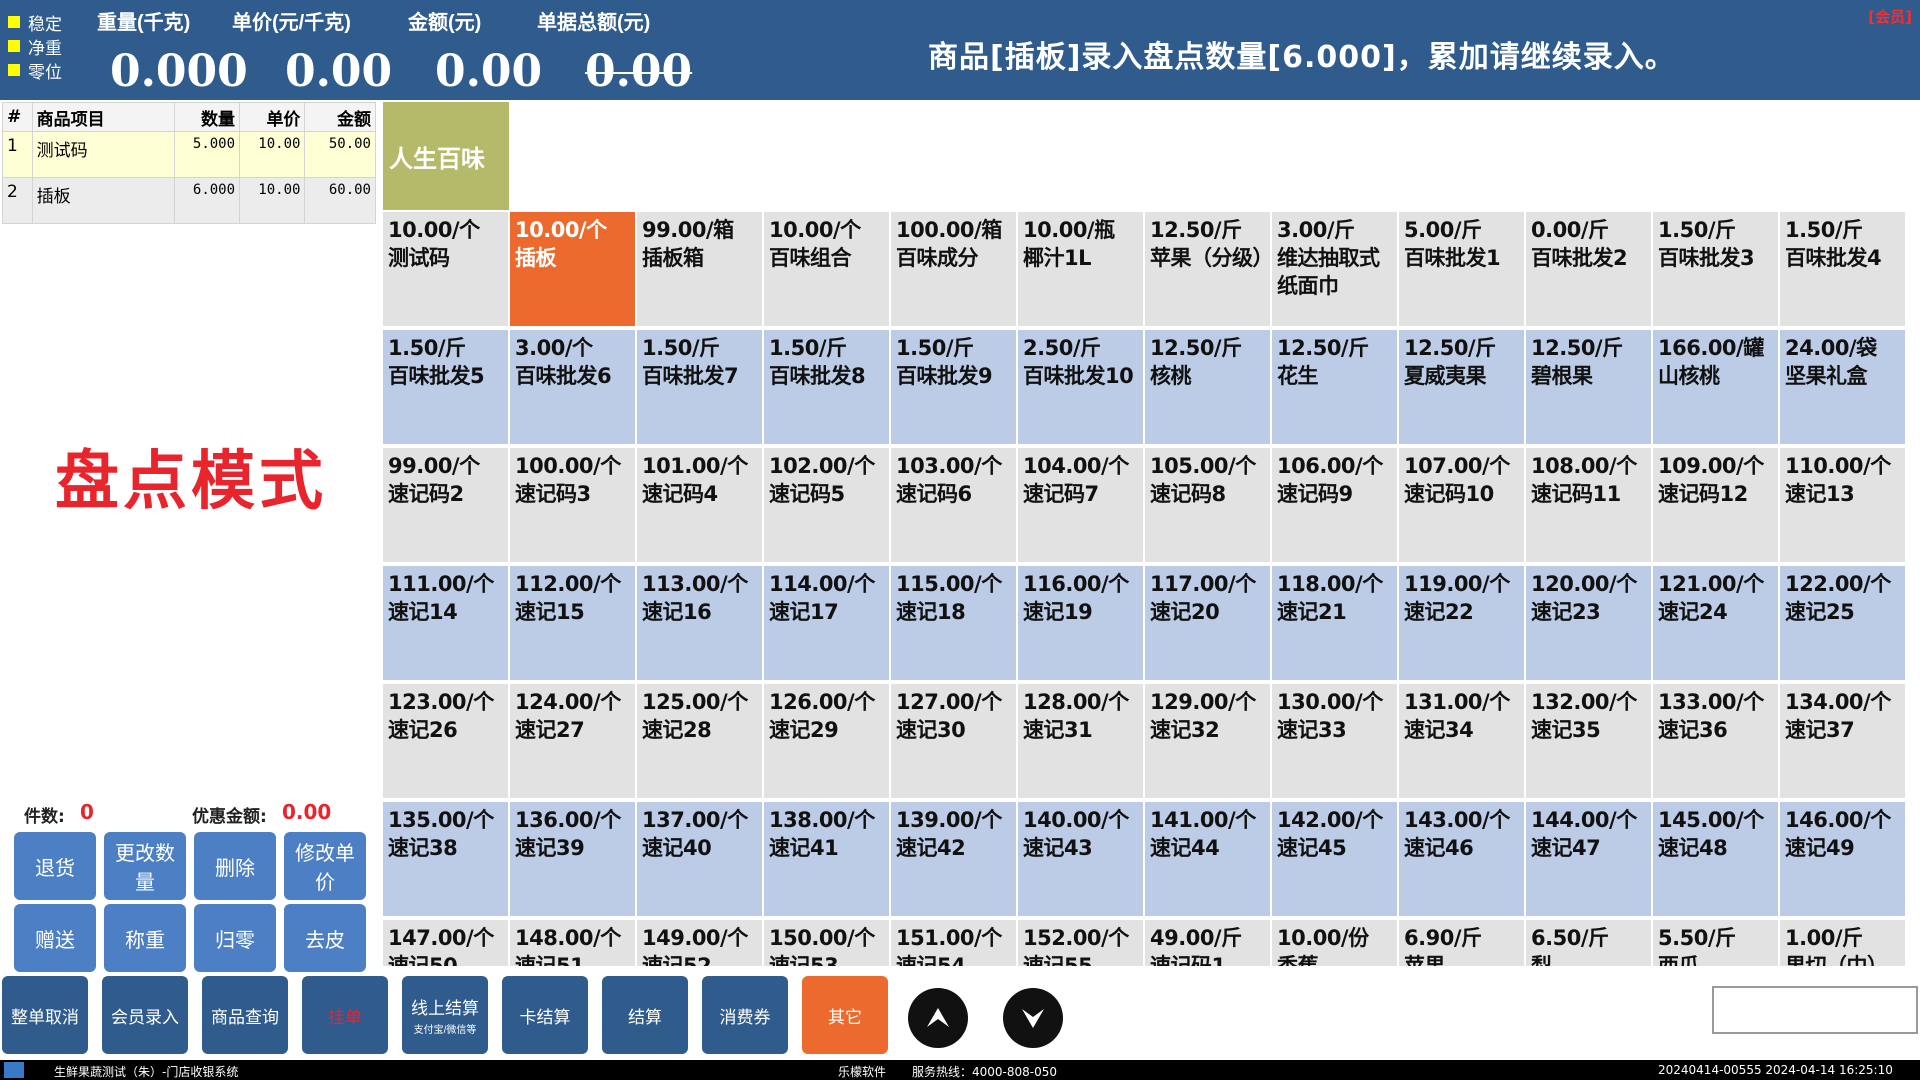 This screenshot has width=1920, height=1080. I want to click on product-tile: 105.00/个 速记码8, so click(1207, 505).